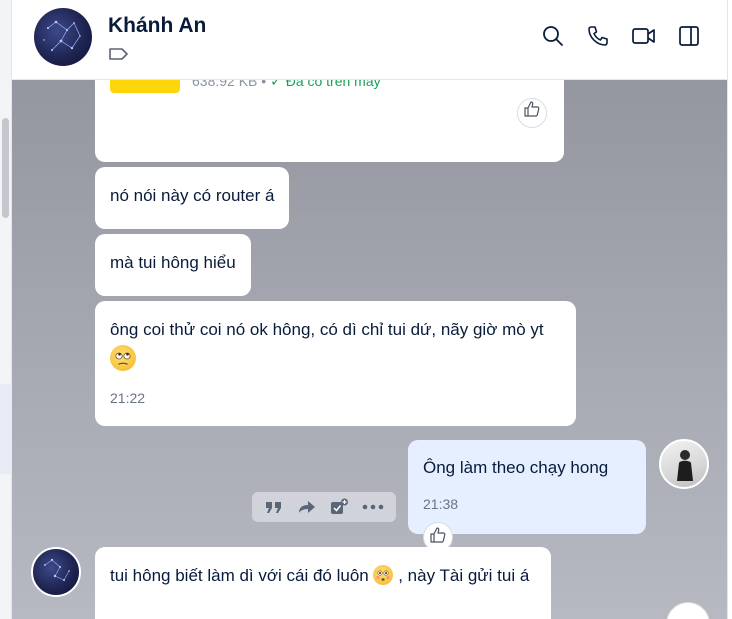  What do you see at coordinates (307, 507) in the screenshot?
I see `forward-icon` at bounding box center [307, 507].